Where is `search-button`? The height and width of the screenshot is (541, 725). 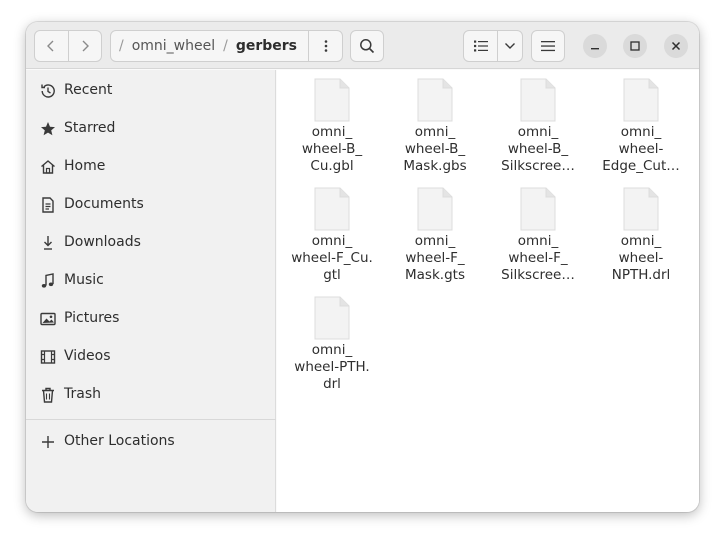
search-button is located at coordinates (367, 46).